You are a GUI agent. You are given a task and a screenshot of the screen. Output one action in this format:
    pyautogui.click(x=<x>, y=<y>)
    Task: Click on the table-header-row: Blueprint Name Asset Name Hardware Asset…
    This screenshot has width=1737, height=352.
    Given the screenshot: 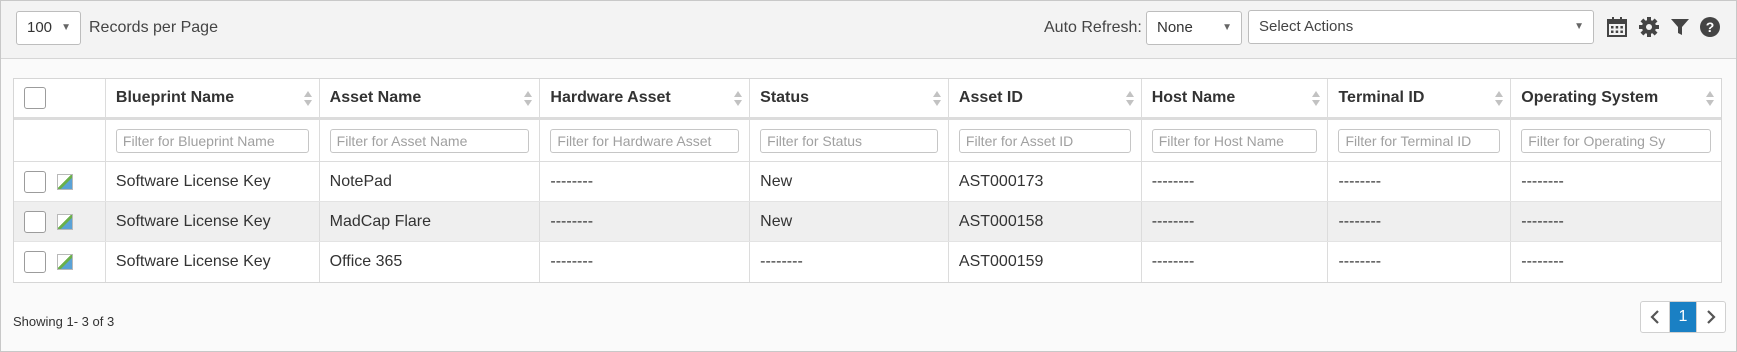 What is the action you would take?
    pyautogui.click(x=867, y=99)
    